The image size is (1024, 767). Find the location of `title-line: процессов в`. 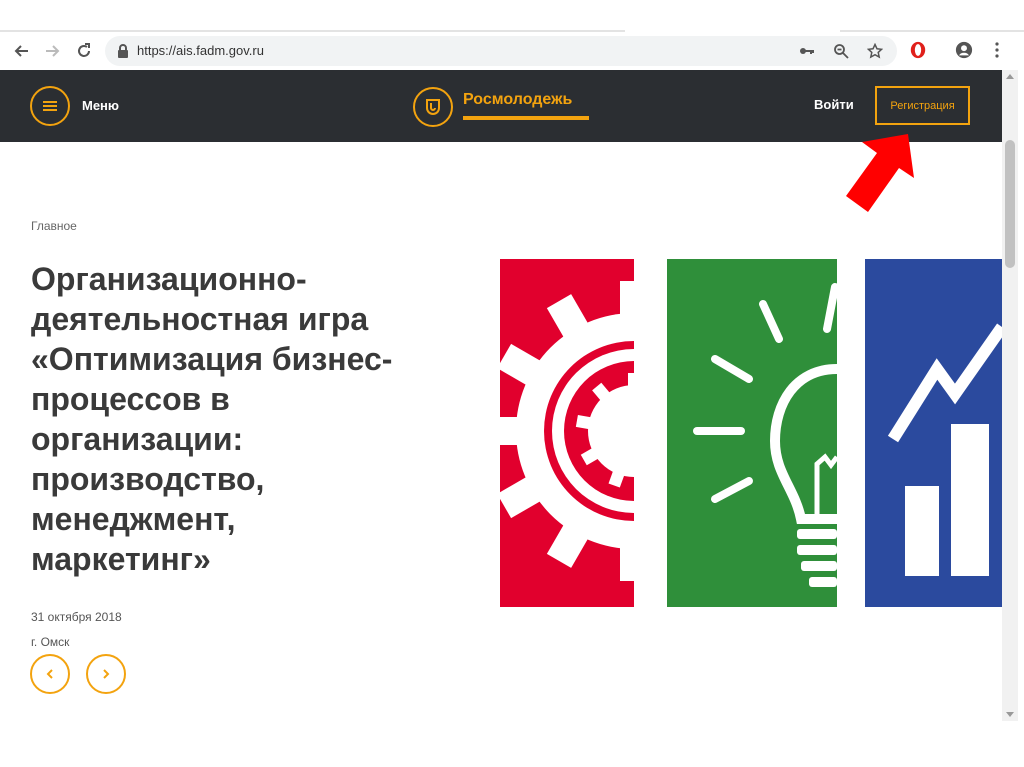

title-line: процессов в is located at coordinates (130, 399).